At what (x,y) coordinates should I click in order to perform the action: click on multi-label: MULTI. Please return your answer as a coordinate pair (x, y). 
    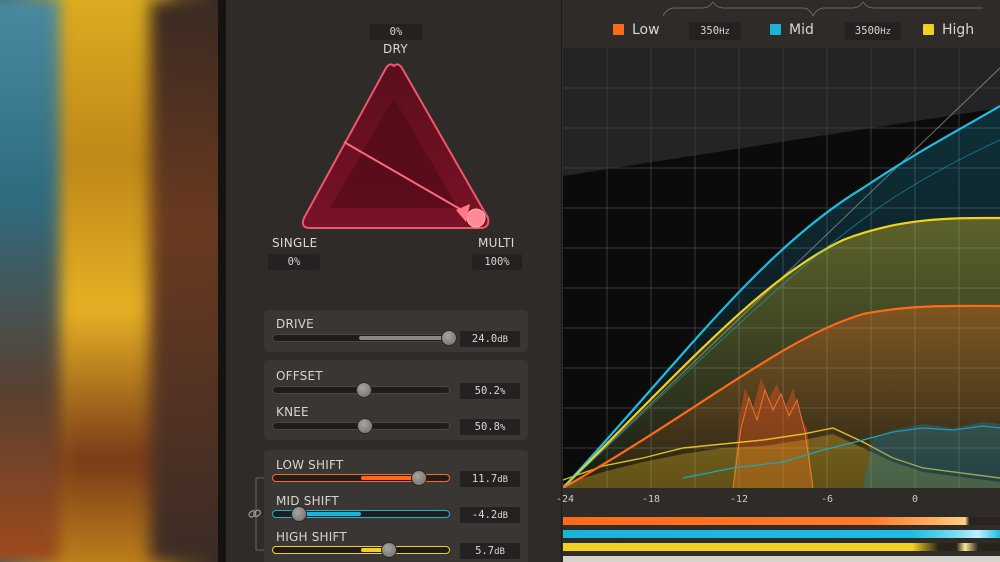
    Looking at the image, I should click on (496, 243).